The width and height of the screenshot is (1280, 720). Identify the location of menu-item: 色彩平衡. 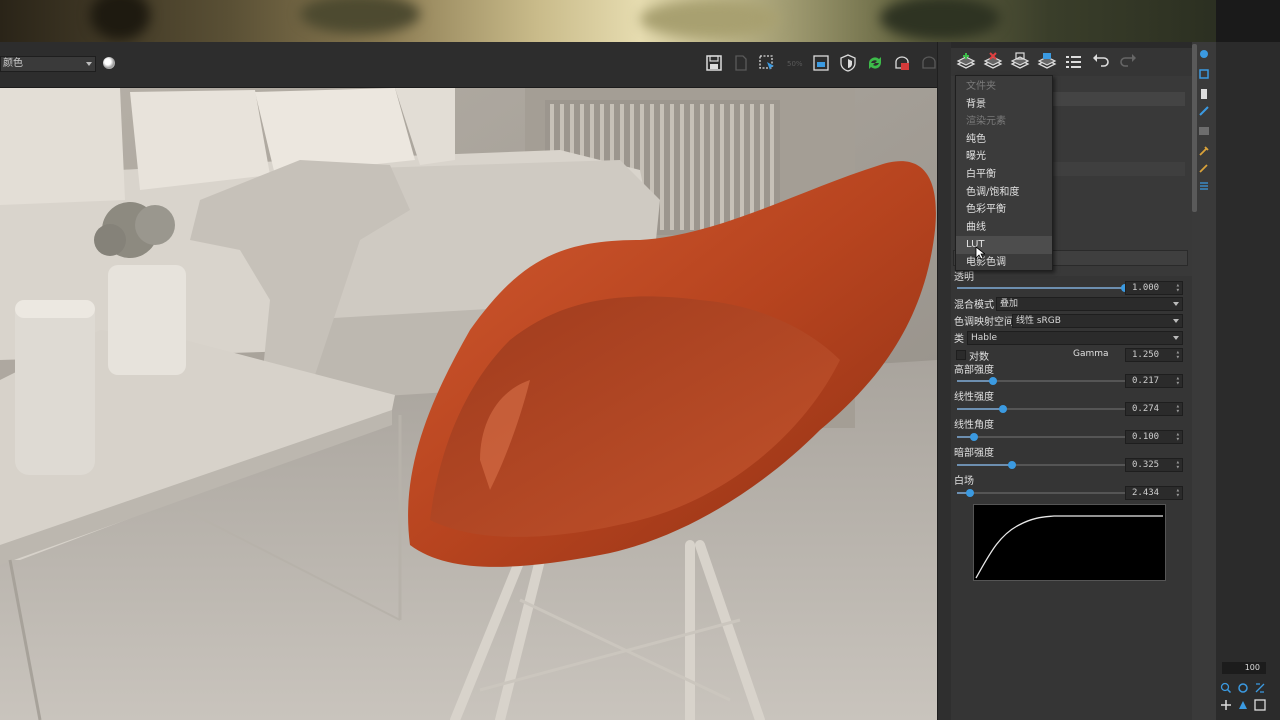
(1004, 210).